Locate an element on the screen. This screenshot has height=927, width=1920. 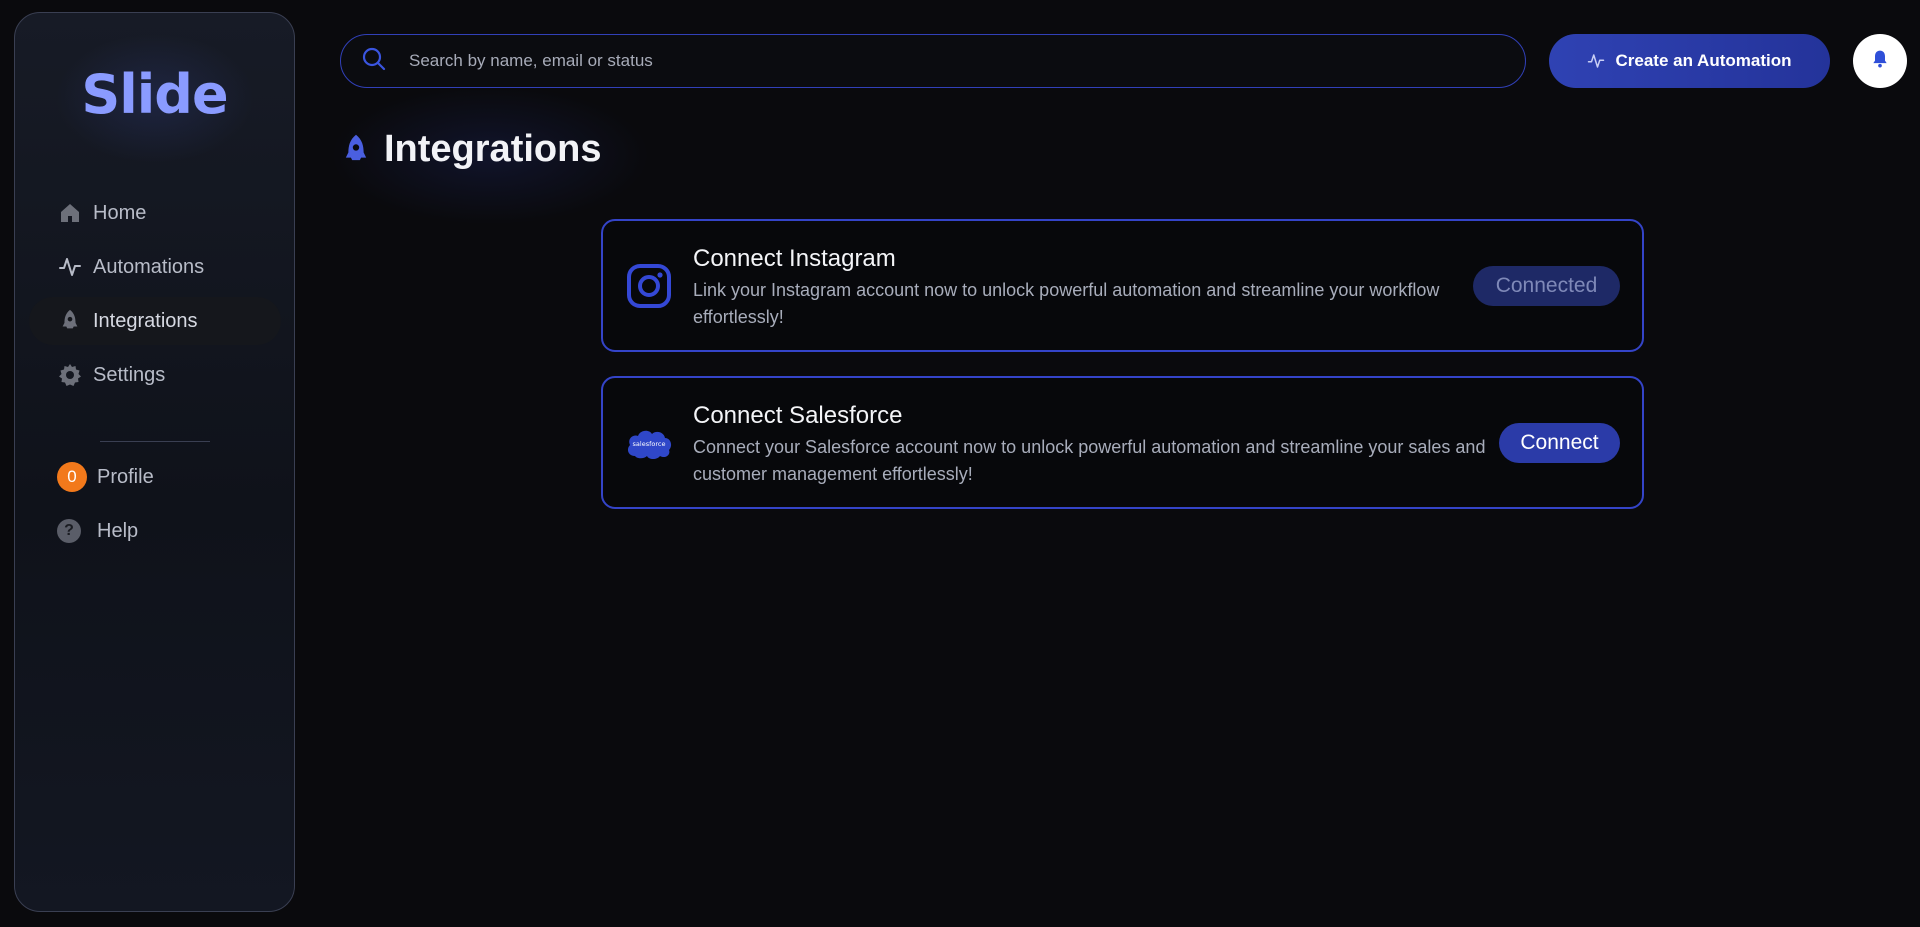
sidebar-item-settings: Settings is located at coordinates (155, 375).